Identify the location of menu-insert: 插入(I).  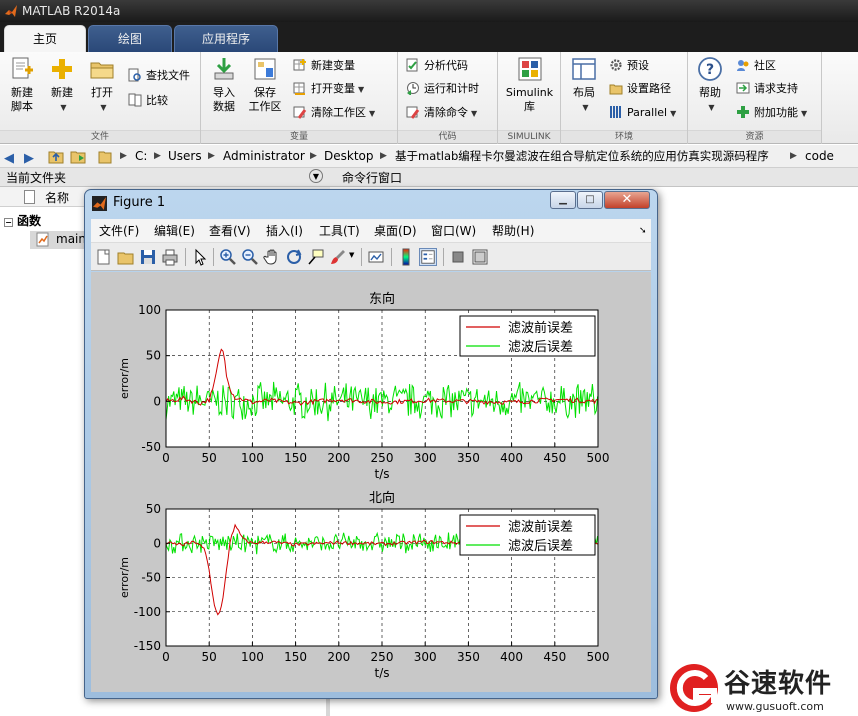
(284, 231).